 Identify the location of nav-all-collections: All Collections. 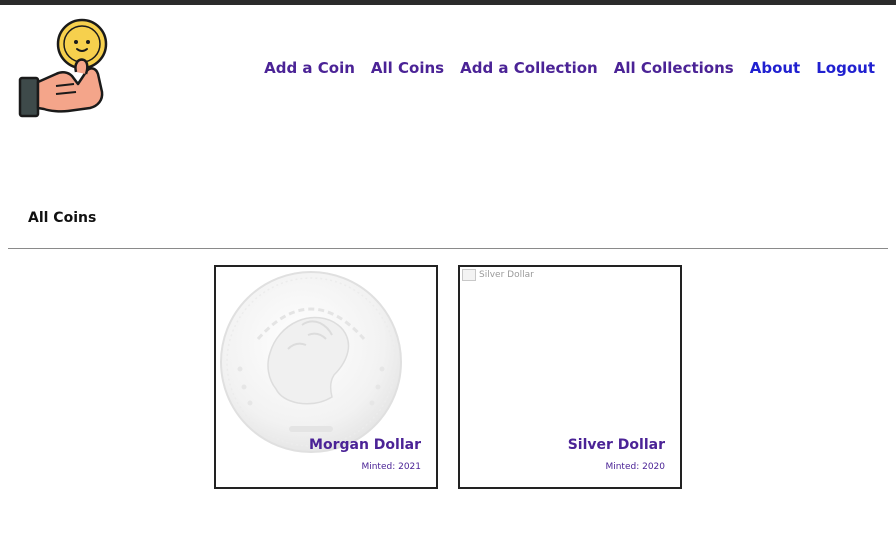
(674, 68).